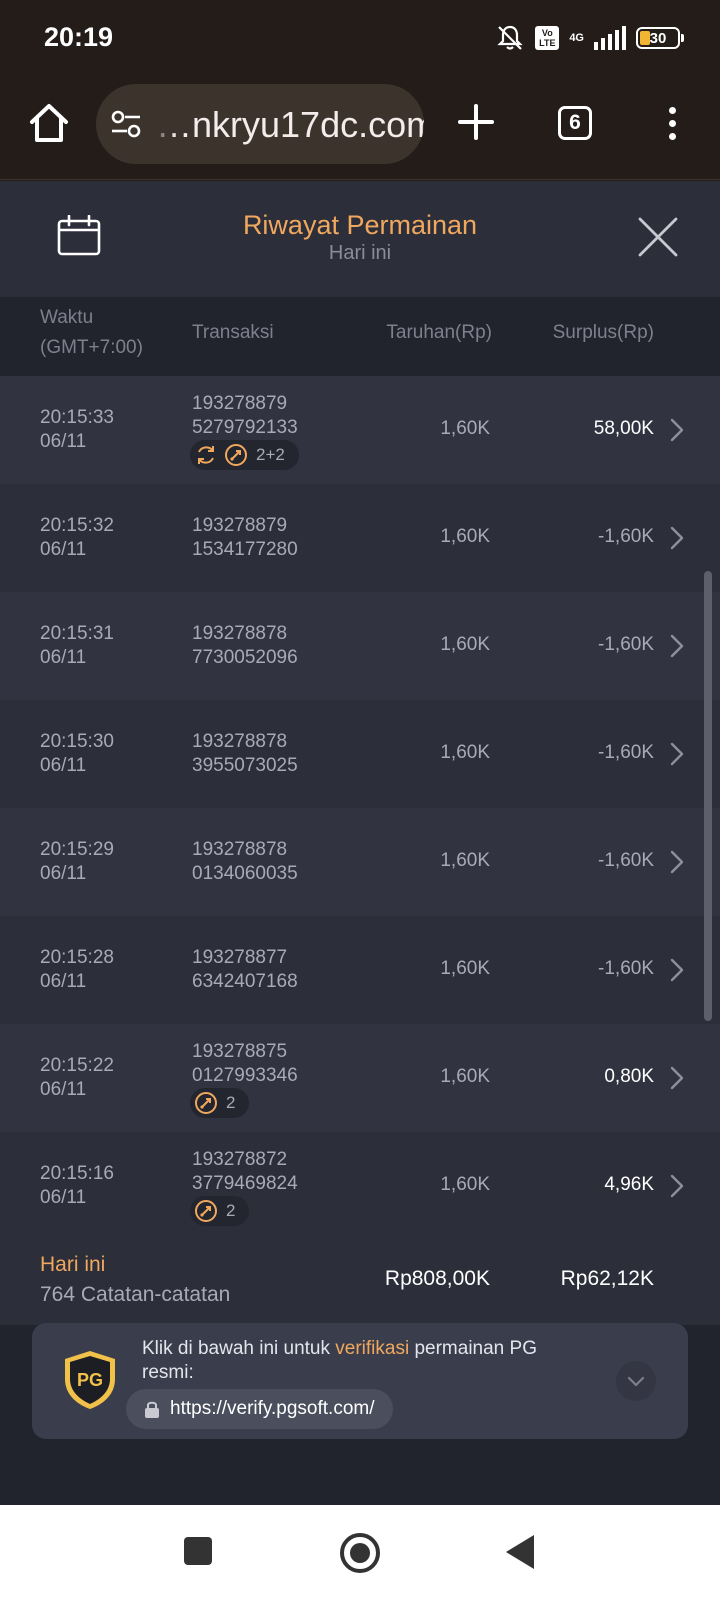 The image size is (720, 1600). What do you see at coordinates (245, 753) in the screenshot?
I see `row-transaction-id: 193278878 3955073025` at bounding box center [245, 753].